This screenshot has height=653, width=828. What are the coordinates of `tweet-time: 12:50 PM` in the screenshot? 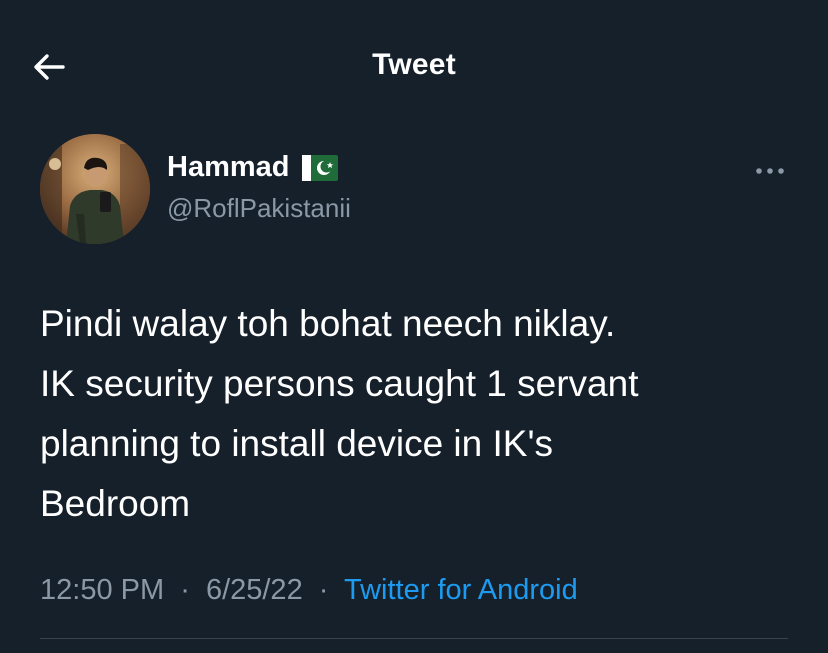 It's located at (102, 590).